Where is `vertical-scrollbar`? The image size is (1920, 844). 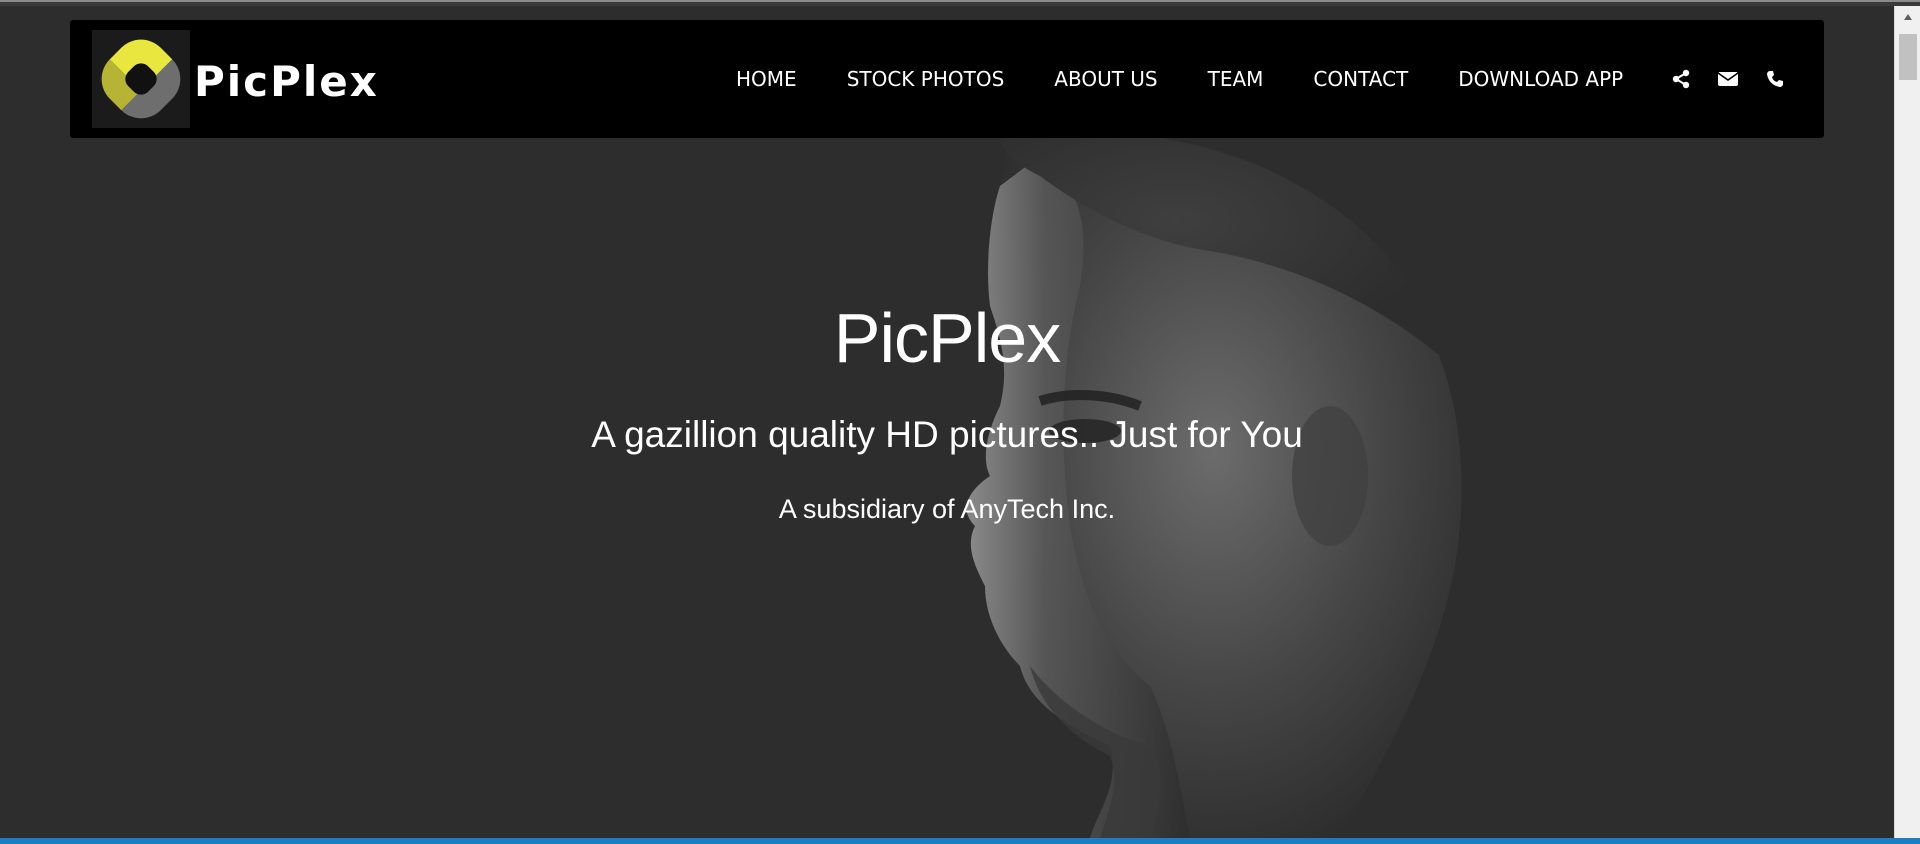
vertical-scrollbar is located at coordinates (1907, 422).